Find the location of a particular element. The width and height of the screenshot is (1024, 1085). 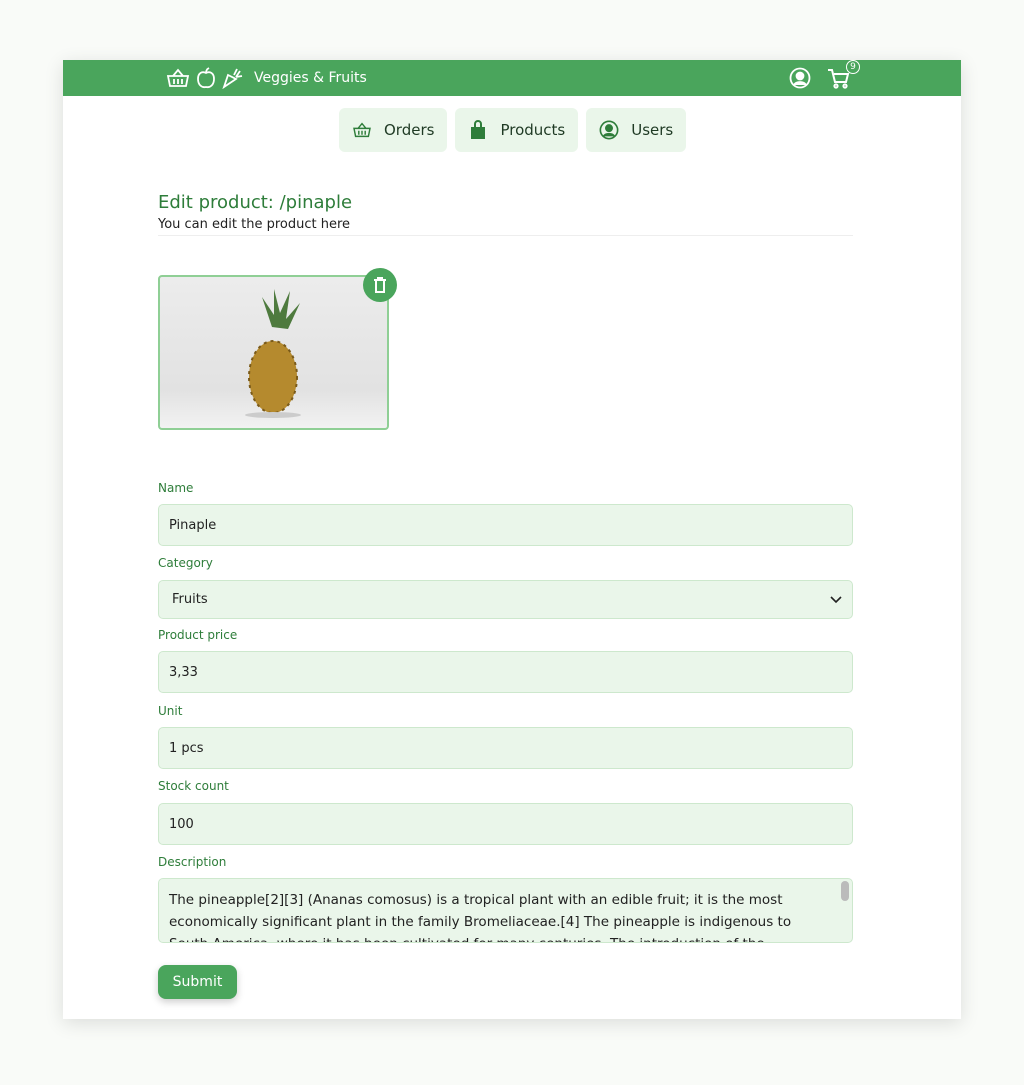

price-label: Product price is located at coordinates (198, 635).